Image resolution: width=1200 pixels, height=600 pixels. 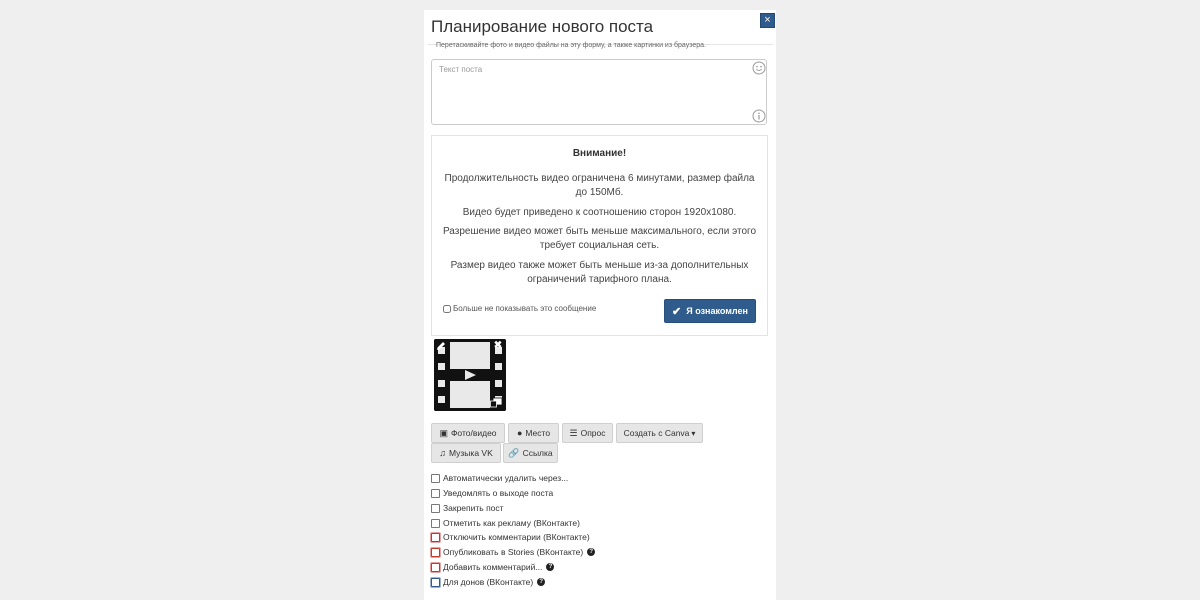 What do you see at coordinates (516, 537) in the screenshot?
I see `option-label: Отключить комментарии (ВКонтакте)` at bounding box center [516, 537].